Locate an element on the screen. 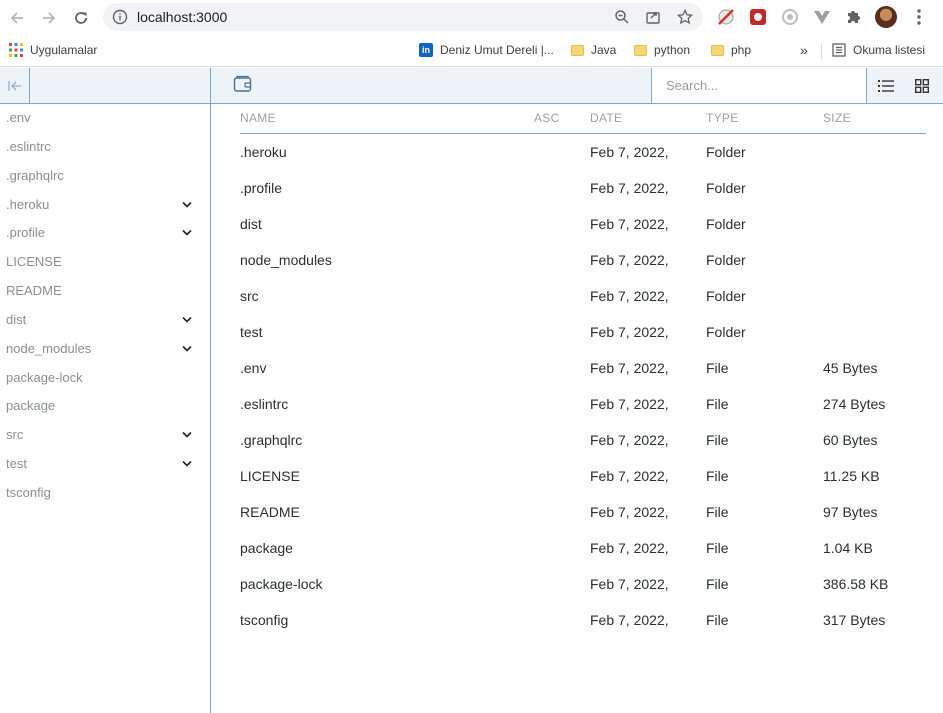 This screenshot has height=713, width=943. grid-view-button is located at coordinates (922, 85).